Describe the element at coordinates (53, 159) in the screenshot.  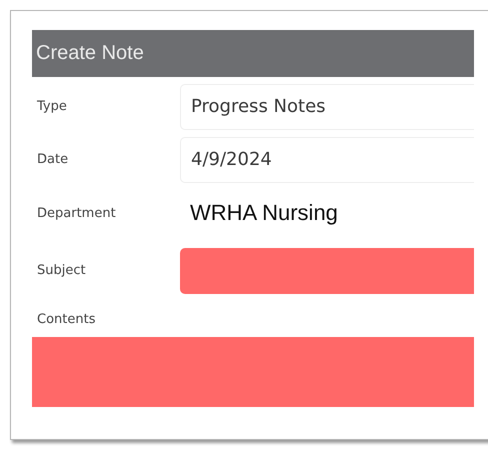
I see `field-label: Date` at that location.